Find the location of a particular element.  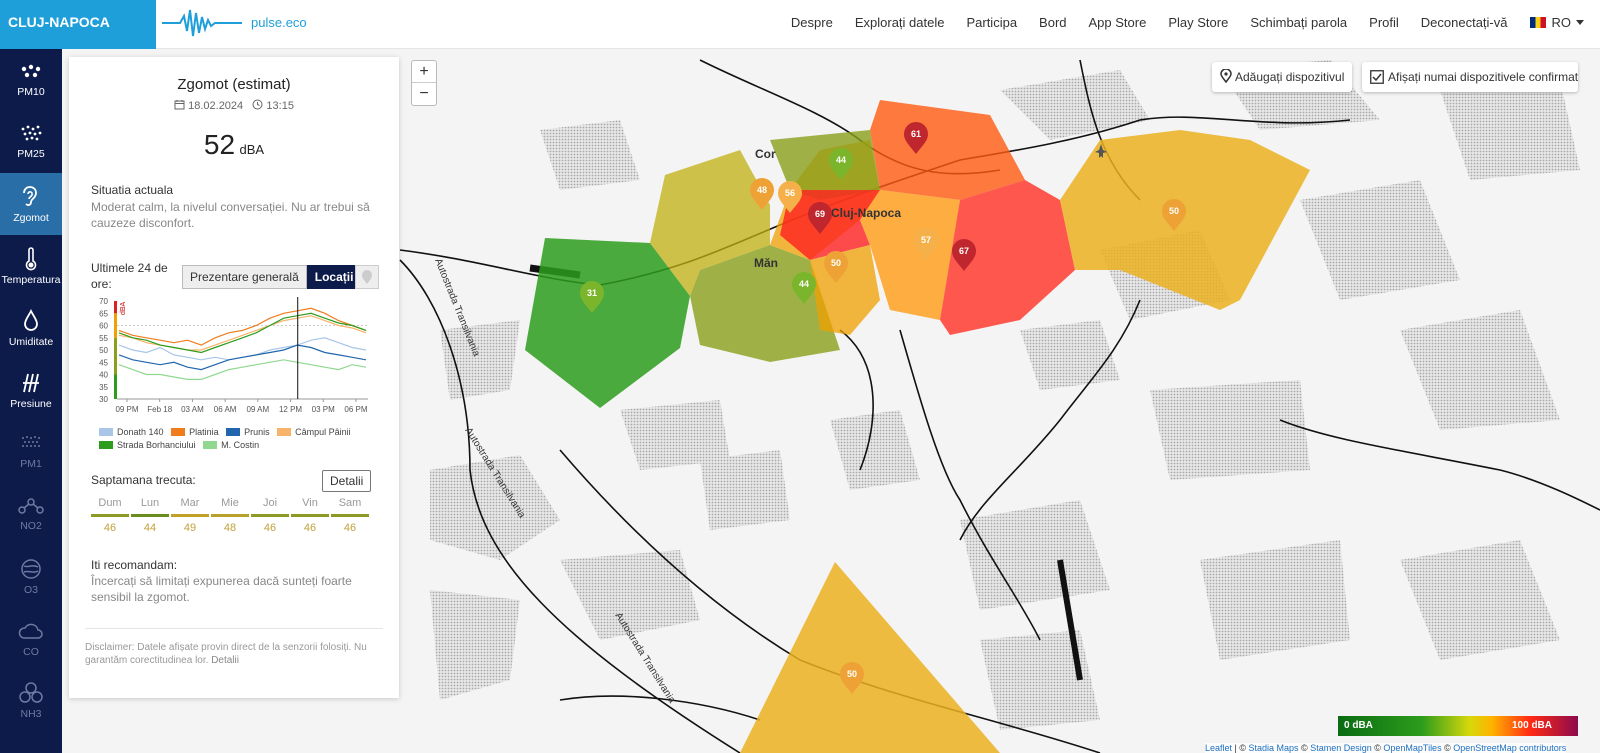

chart-legend: Donath 140 Platinia Prunis Câmpul Pâinii is located at coordinates (225, 432).